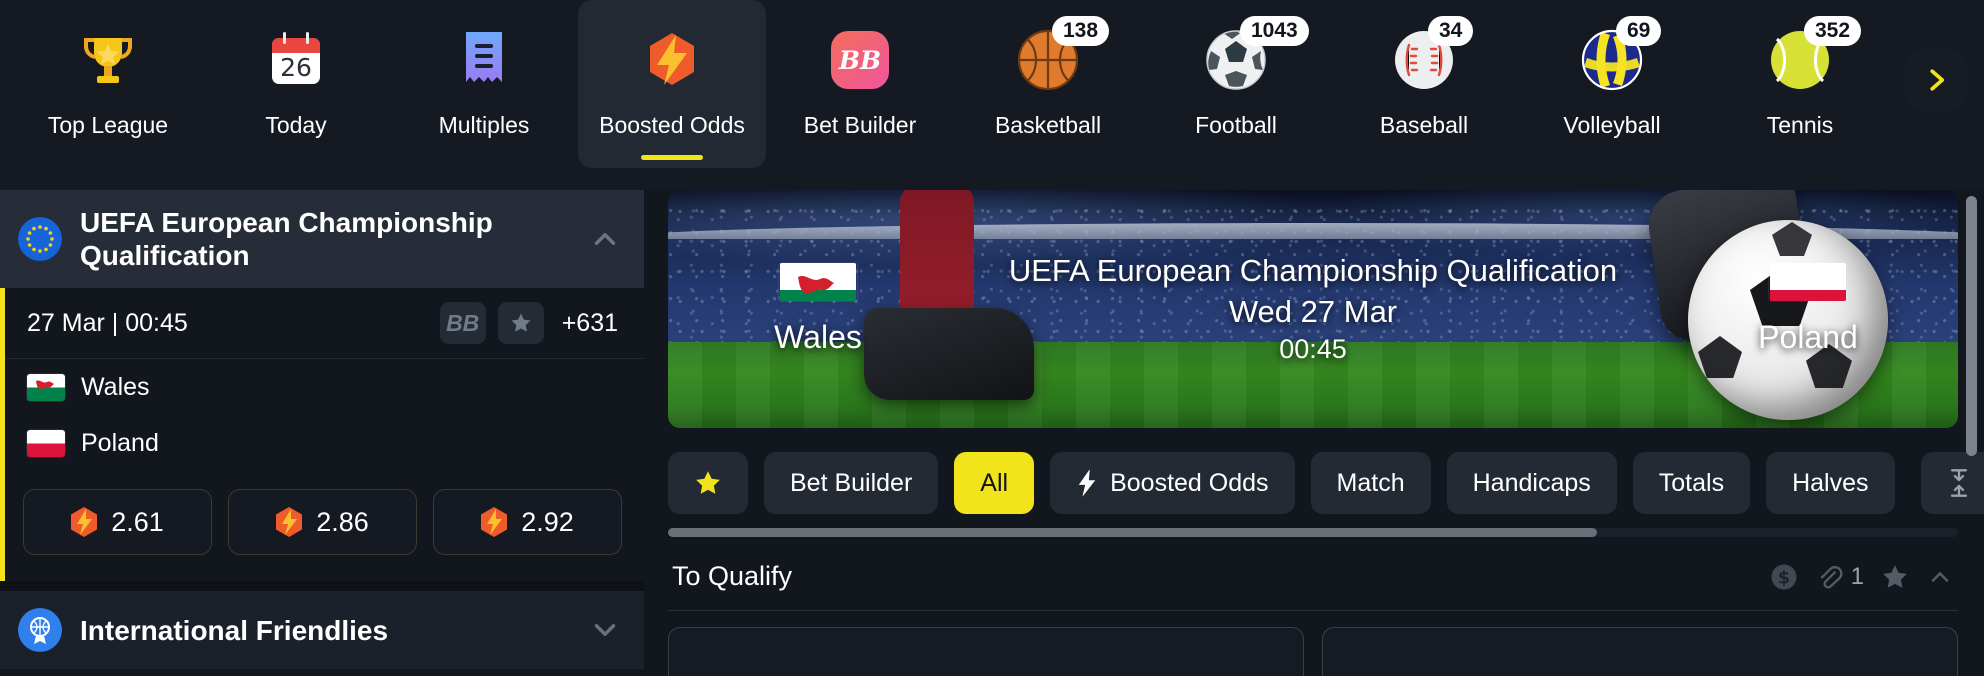 This screenshot has height=676, width=1984. Describe the element at coordinates (1857, 576) in the screenshot. I see `market-link-count: 1` at that location.